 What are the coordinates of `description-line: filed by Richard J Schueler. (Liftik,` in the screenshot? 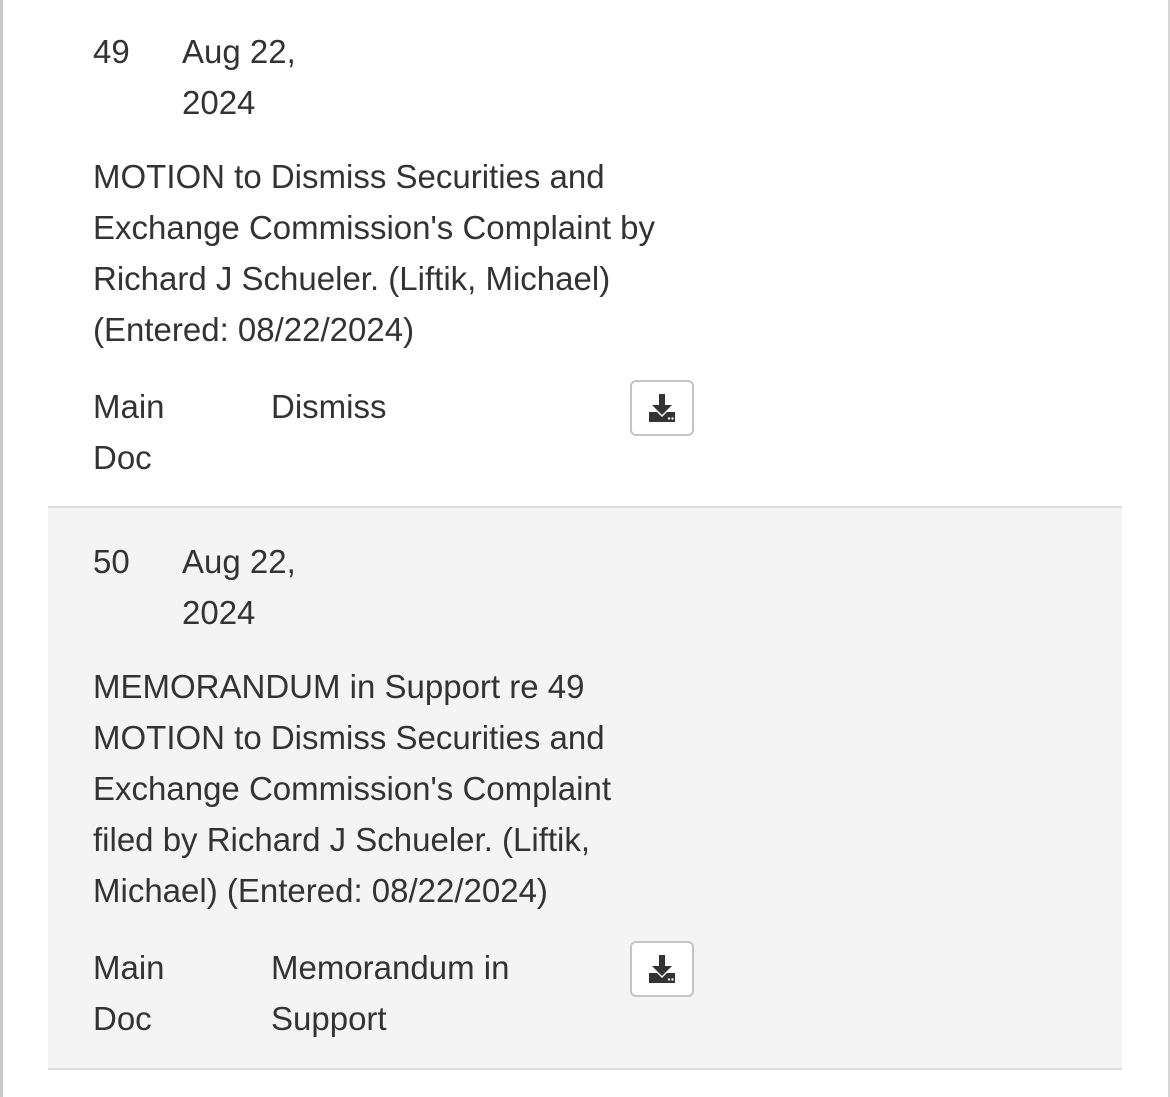 It's located at (342, 839).